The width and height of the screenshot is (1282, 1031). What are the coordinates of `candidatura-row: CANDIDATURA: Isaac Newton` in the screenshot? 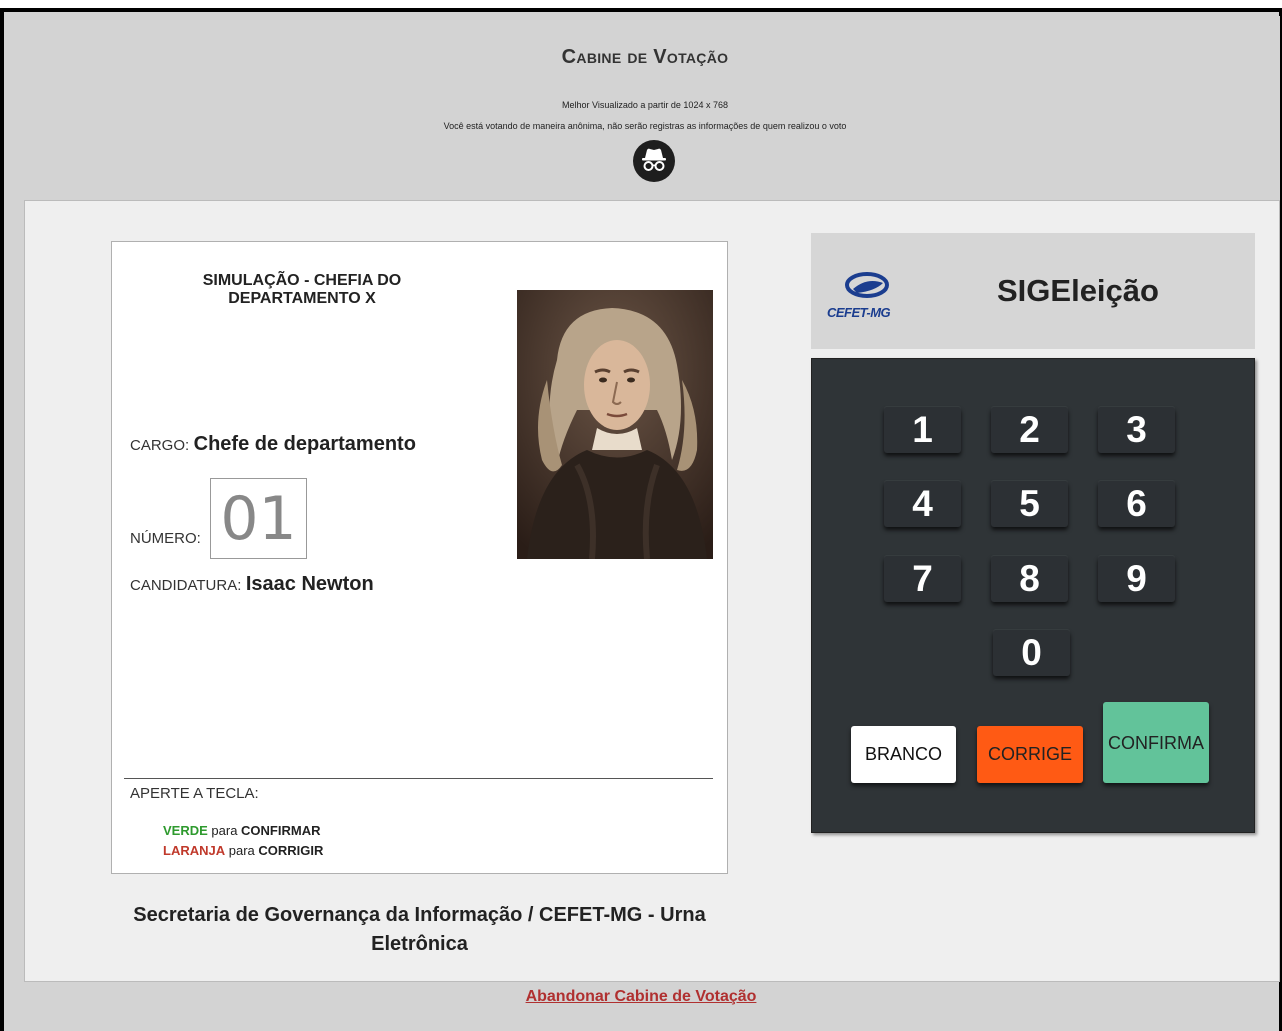 It's located at (252, 584).